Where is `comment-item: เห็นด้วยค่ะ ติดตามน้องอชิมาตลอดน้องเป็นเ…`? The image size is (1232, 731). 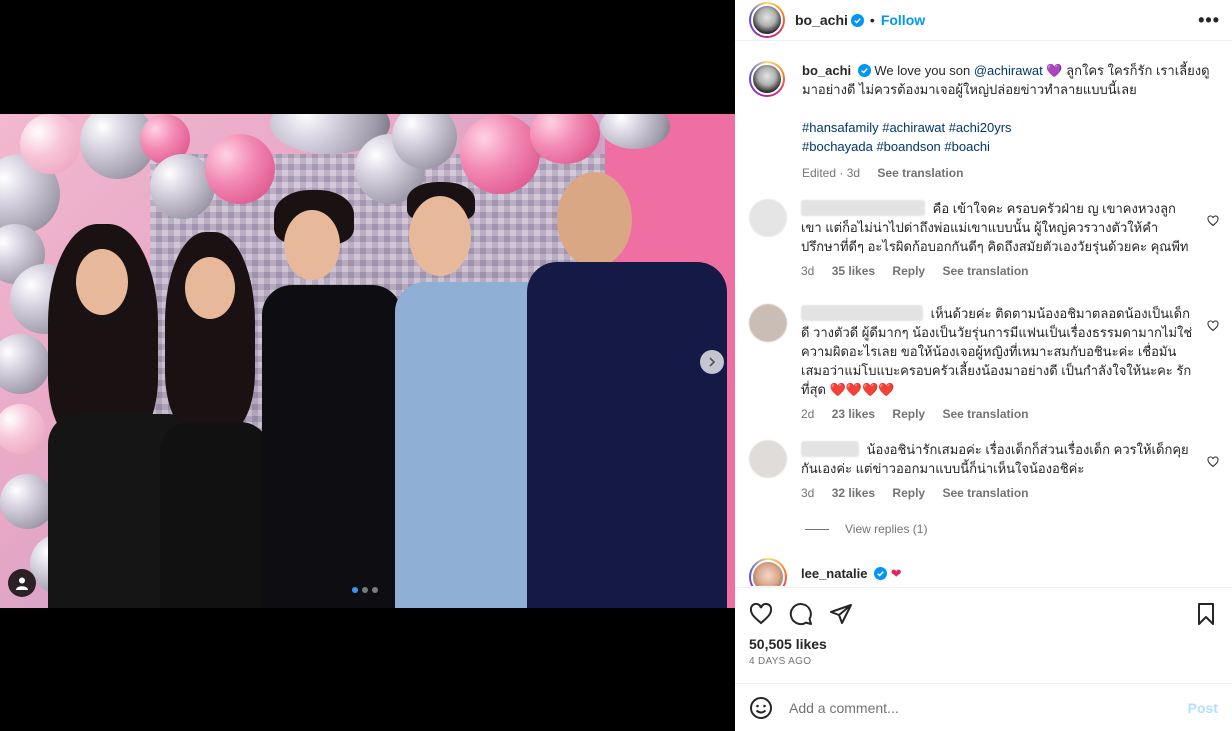
comment-item: เห็นด้วยค่ะ ติดตามน้องอชิมาตลอดน้องเป็นเ… is located at coordinates (984, 364).